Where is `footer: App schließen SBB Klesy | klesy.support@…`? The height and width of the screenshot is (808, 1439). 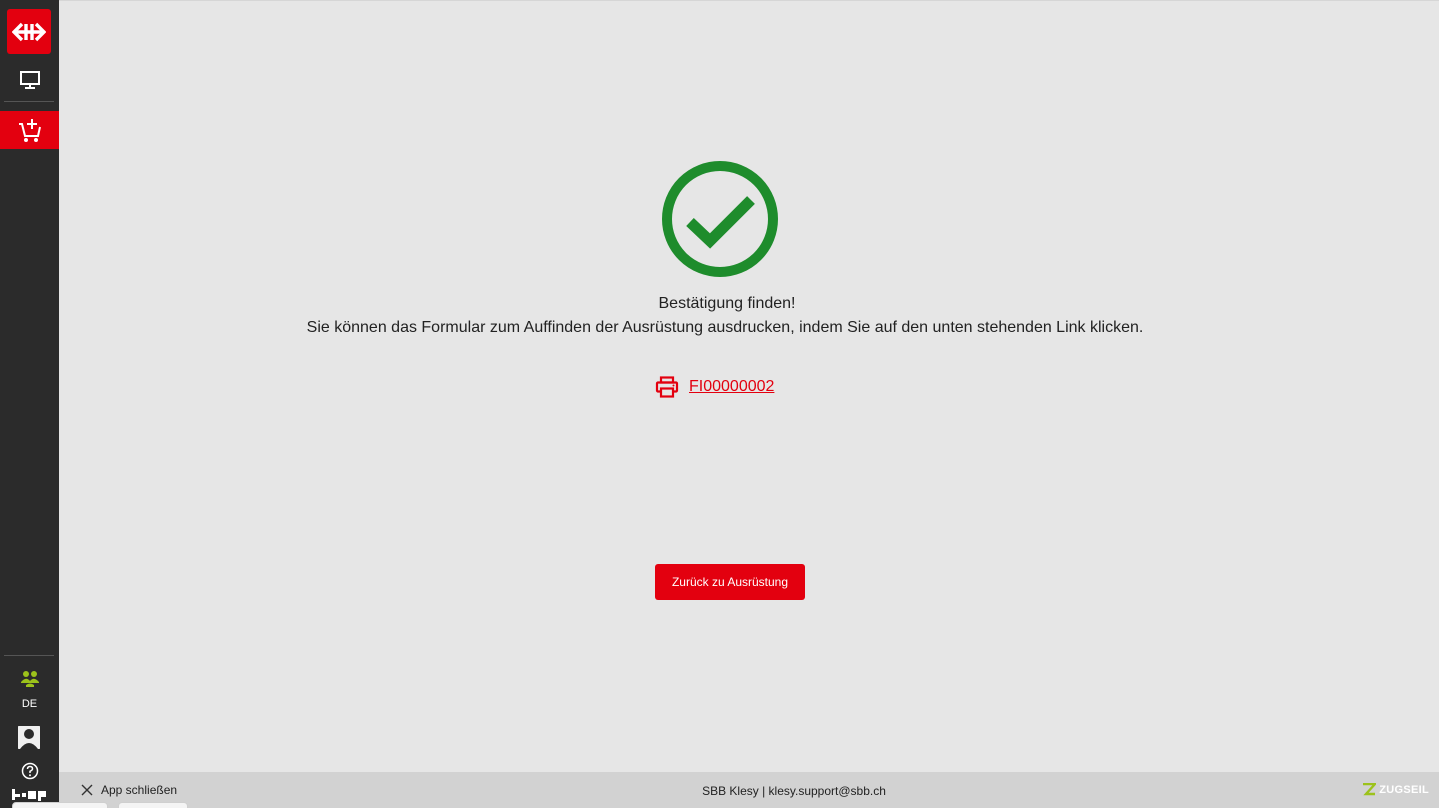 footer: App schließen SBB Klesy | klesy.support@… is located at coordinates (749, 790).